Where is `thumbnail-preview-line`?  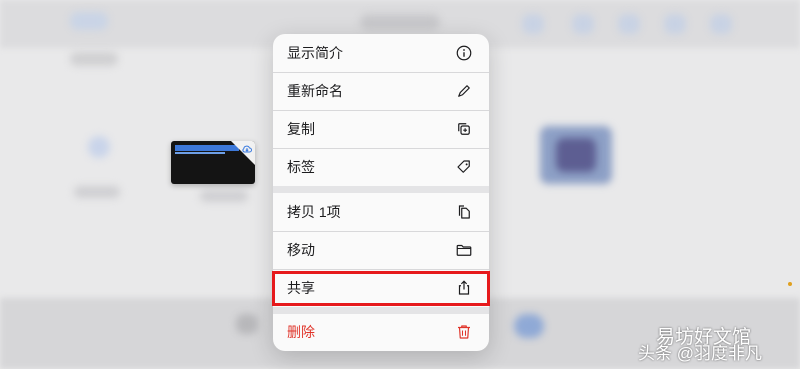
thumbnail-preview-line is located at coordinates (200, 153).